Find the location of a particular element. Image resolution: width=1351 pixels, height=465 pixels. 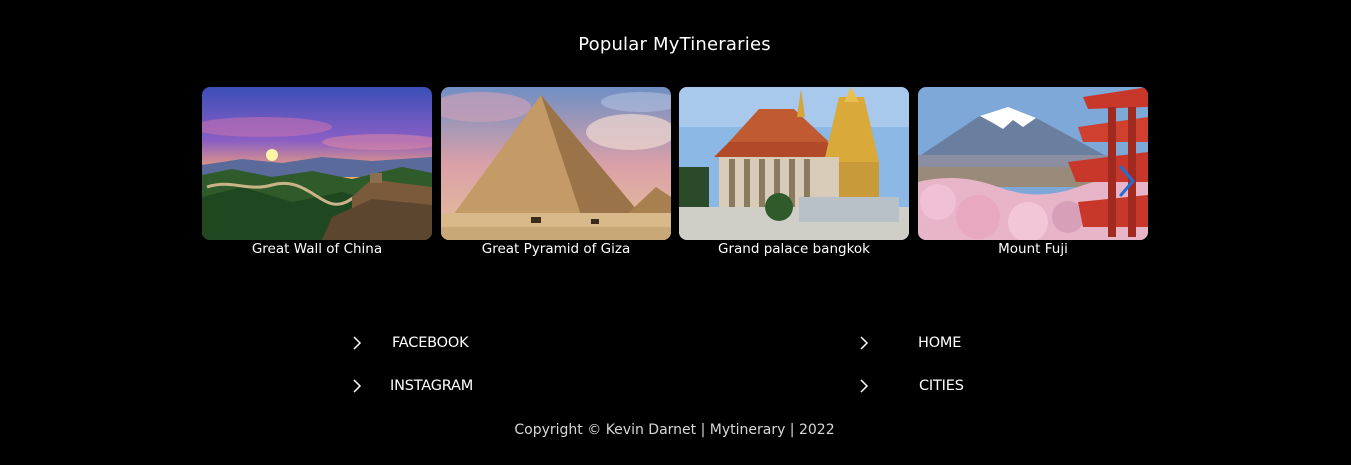

footer-link-facebook: FACEBOOK is located at coordinates (410, 343).